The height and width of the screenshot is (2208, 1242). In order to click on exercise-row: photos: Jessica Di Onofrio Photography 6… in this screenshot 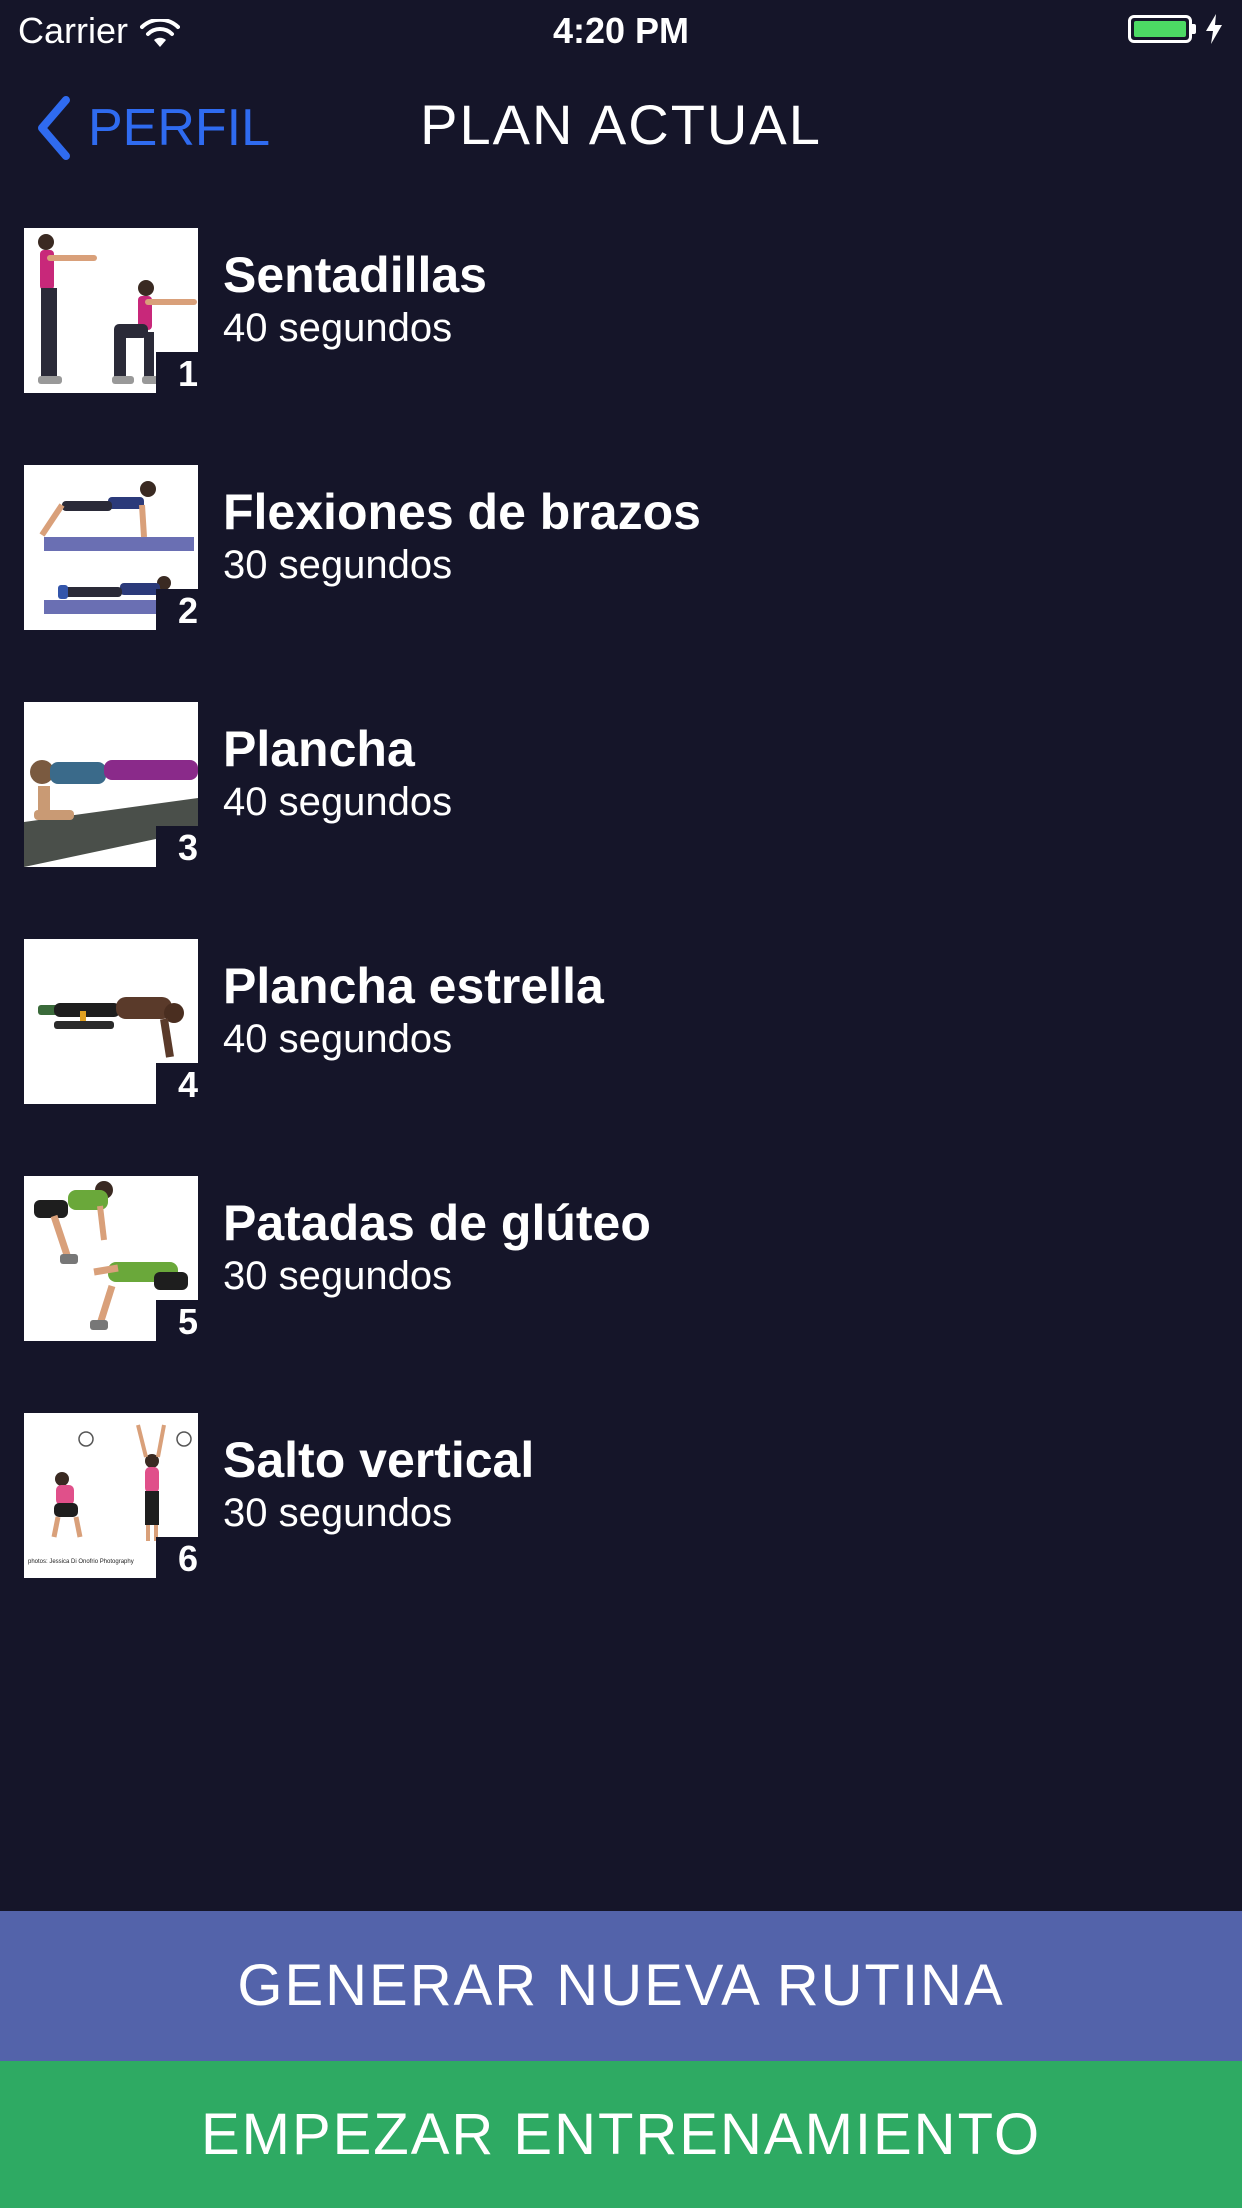, I will do `click(621, 1529)`.